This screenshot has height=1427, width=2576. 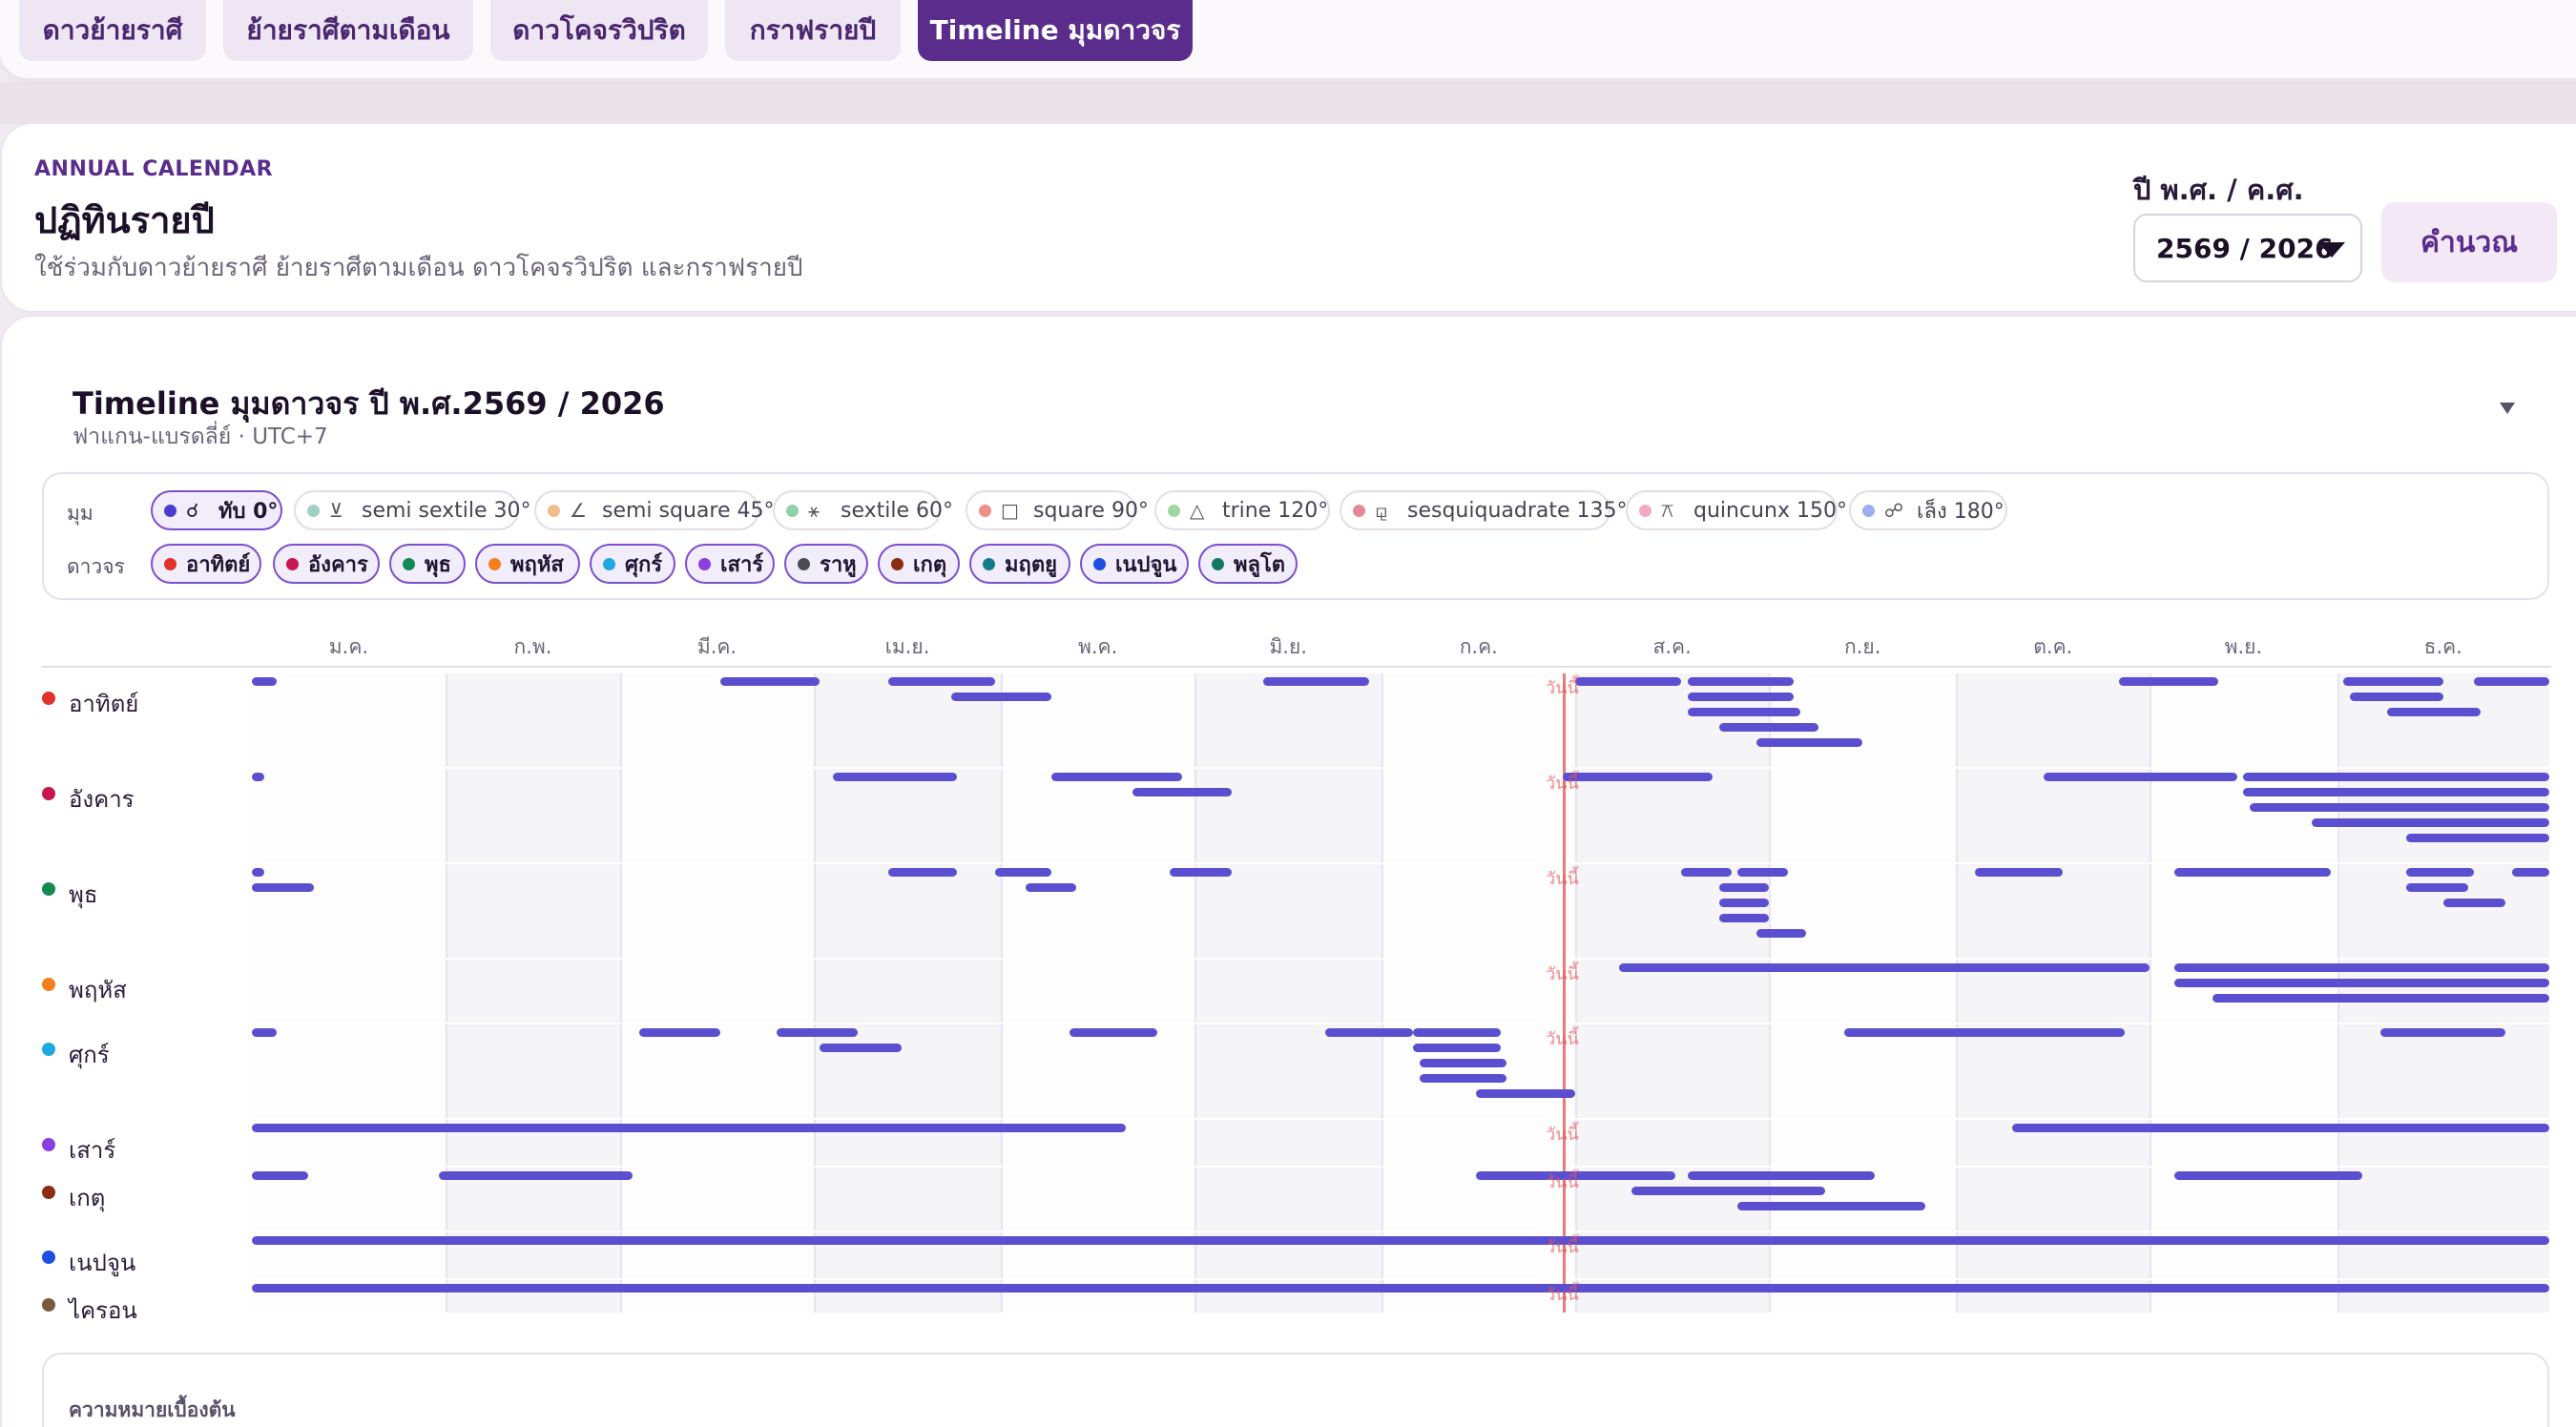 What do you see at coordinates (1242, 510) in the screenshot?
I see `aspect-chip: △ trine 120°` at bounding box center [1242, 510].